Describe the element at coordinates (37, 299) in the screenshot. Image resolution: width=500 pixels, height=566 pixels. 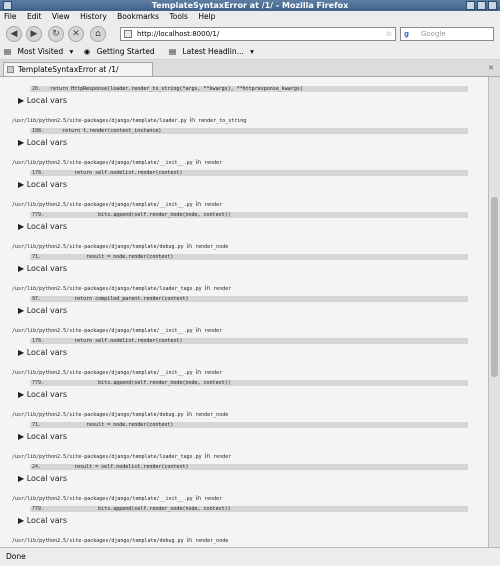
I see `line-number: 97.` at that location.